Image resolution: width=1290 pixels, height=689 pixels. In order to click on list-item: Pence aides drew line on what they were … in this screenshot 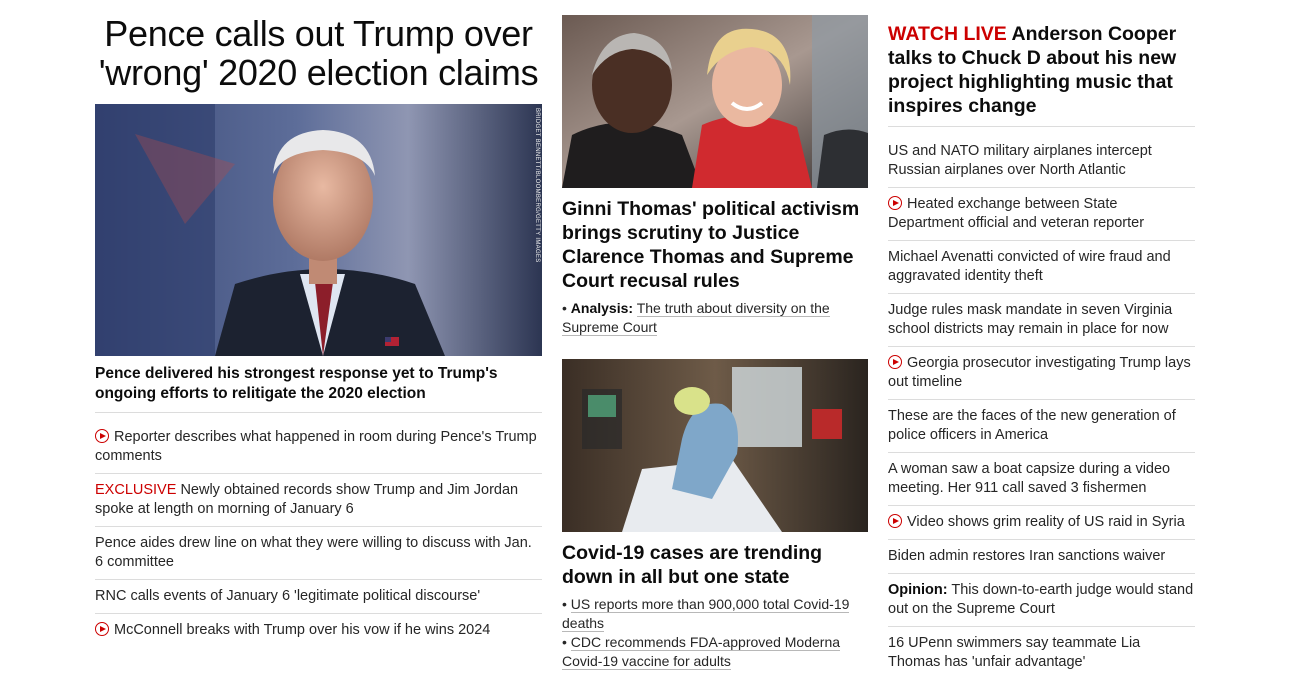, I will do `click(318, 553)`.